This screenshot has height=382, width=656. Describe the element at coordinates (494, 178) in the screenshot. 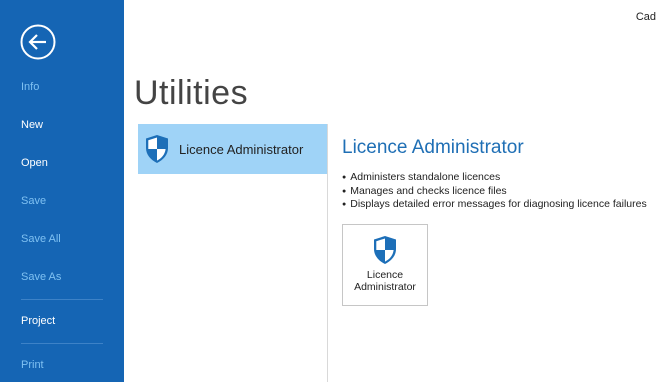

I see `bullet-item: Administers standalone licences` at that location.